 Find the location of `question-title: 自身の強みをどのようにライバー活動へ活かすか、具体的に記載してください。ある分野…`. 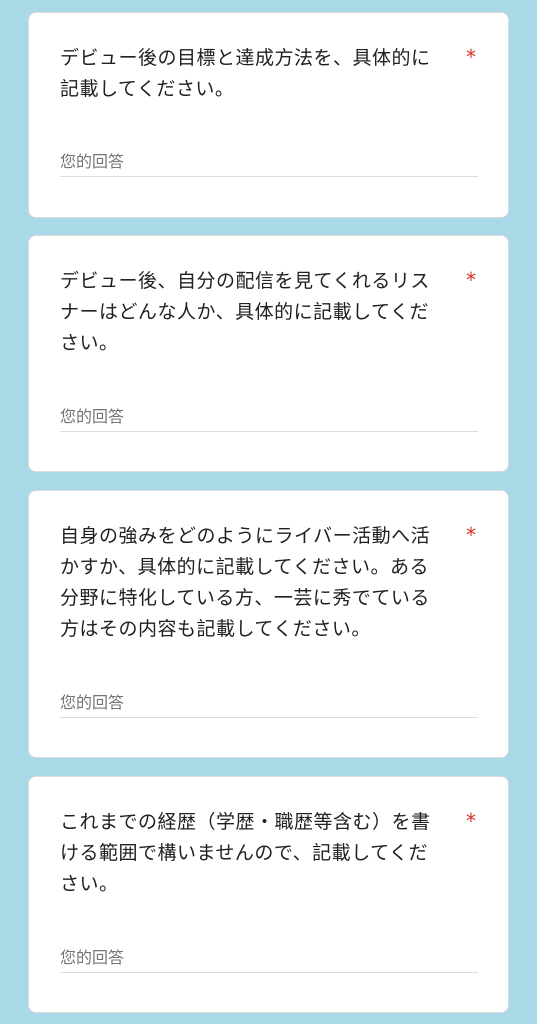

question-title: 自身の強みをどのようにライバー活動へ活かすか、具体的に記載してください。ある分野… is located at coordinates (245, 582).